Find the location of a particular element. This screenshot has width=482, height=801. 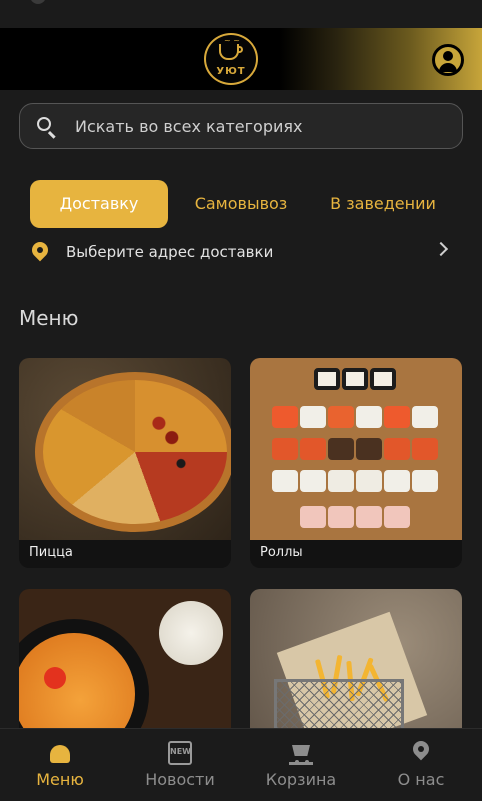

search-input: Искать во всех категориях is located at coordinates (241, 126).